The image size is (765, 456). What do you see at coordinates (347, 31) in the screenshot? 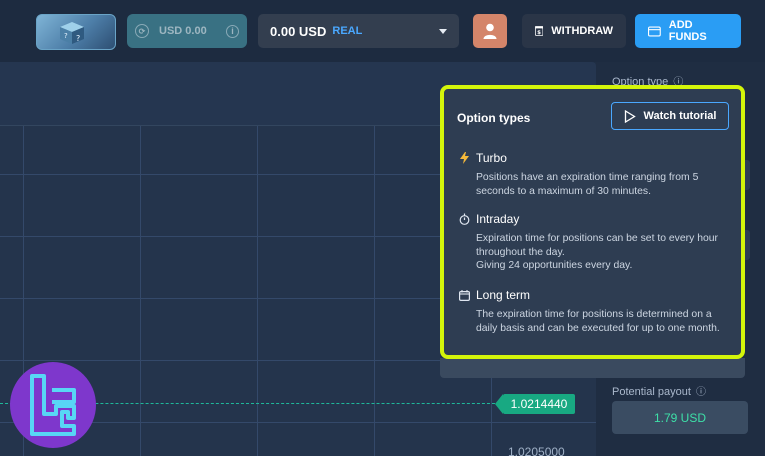
I see `account-type-badge: REAL` at bounding box center [347, 31].